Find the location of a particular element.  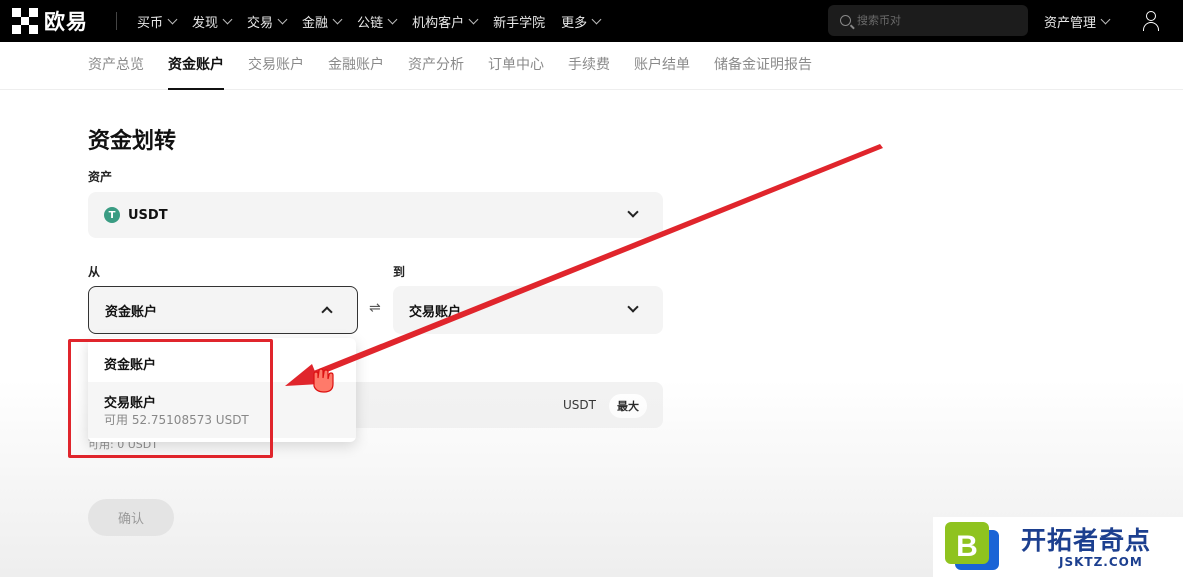

asset-value: USDT is located at coordinates (148, 215).